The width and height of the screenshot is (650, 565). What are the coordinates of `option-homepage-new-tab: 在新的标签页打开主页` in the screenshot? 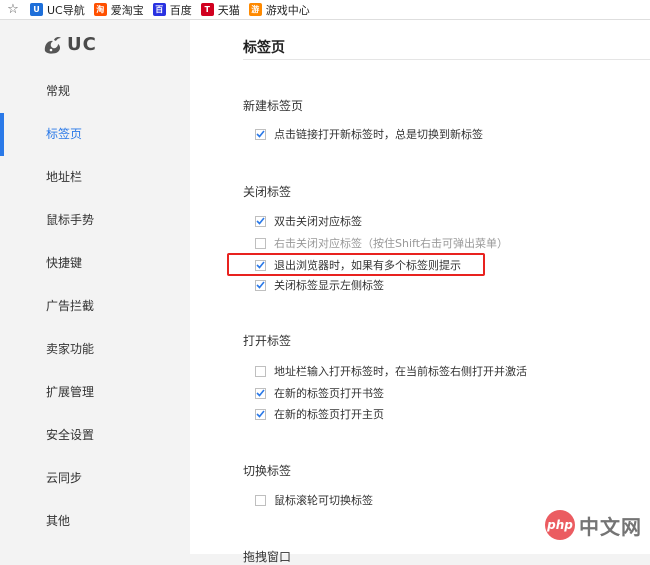 It's located at (319, 414).